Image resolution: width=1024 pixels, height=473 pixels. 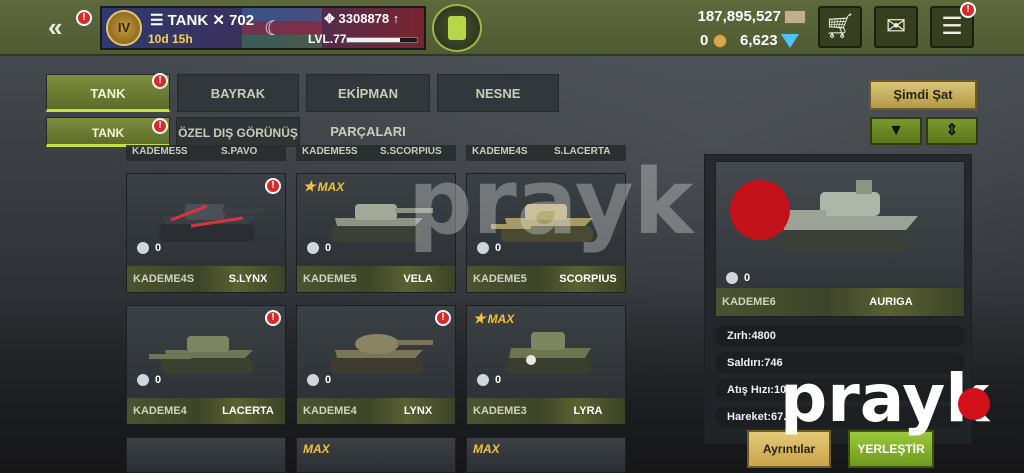 I want to click on subtab-custom-skin: ÖZEL DIŞ GÖRÜNÜŞ, so click(x=238, y=132).